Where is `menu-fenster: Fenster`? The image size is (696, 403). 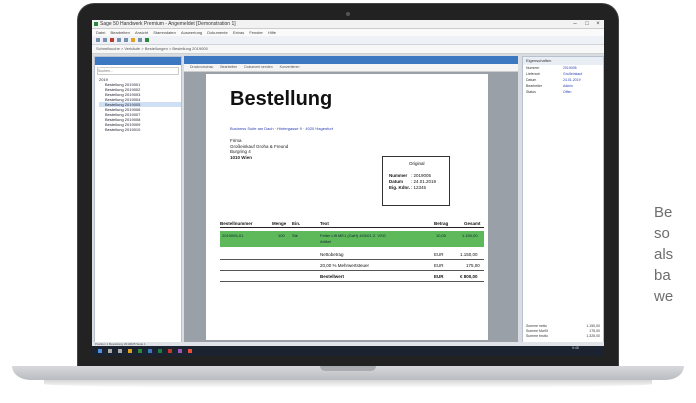
menu-fenster: Fenster is located at coordinates (256, 32).